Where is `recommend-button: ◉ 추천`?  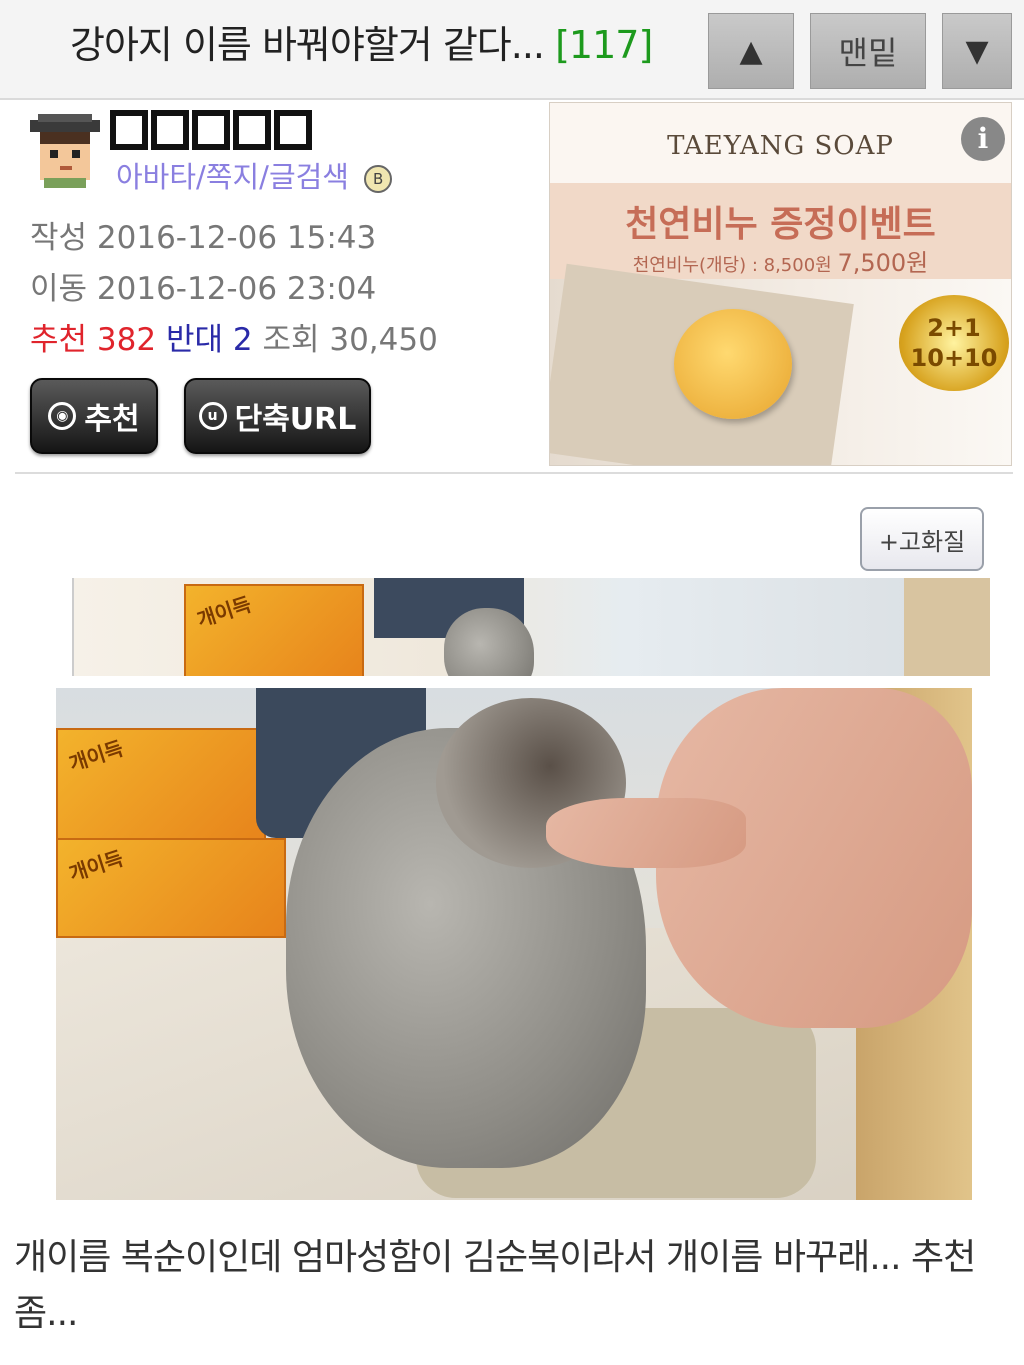 recommend-button: ◉ 추천 is located at coordinates (94, 416).